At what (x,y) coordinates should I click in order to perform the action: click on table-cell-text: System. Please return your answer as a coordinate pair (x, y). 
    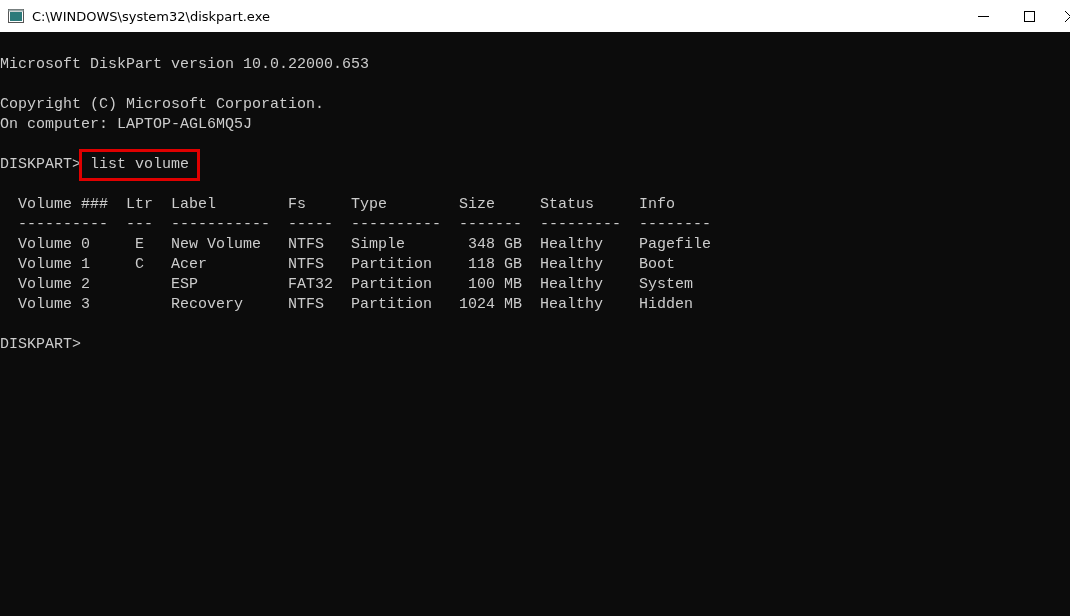
    Looking at the image, I should click on (667, 285).